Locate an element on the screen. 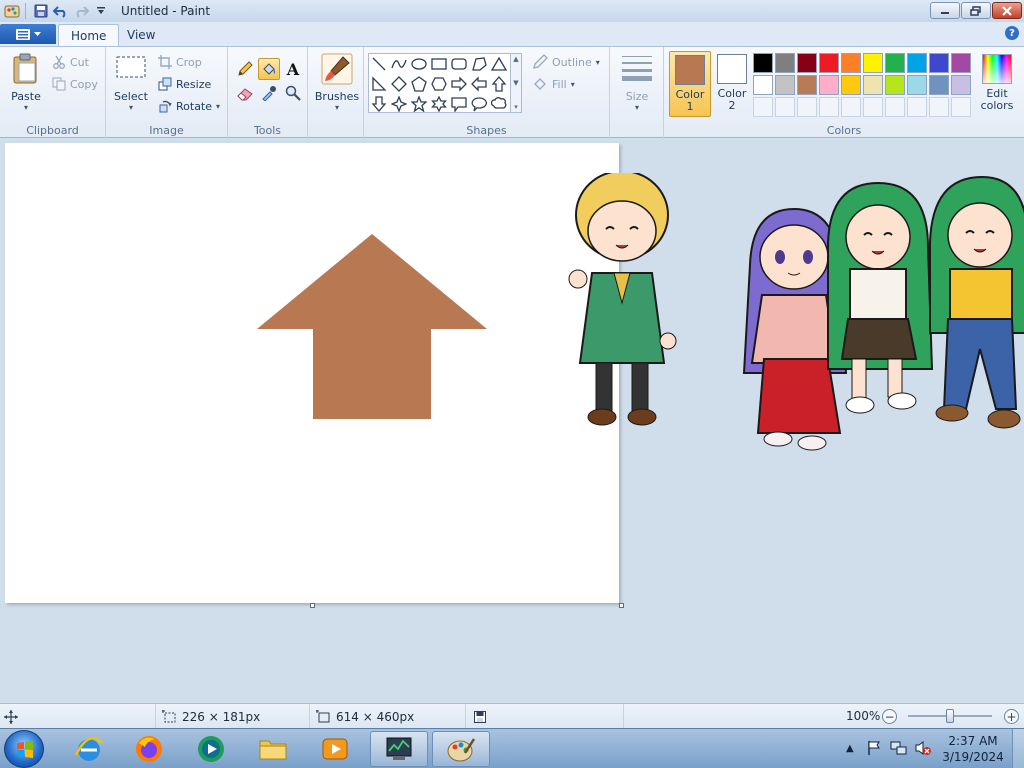 The image size is (1024, 768). paint-app-icon is located at coordinates (12, 11).